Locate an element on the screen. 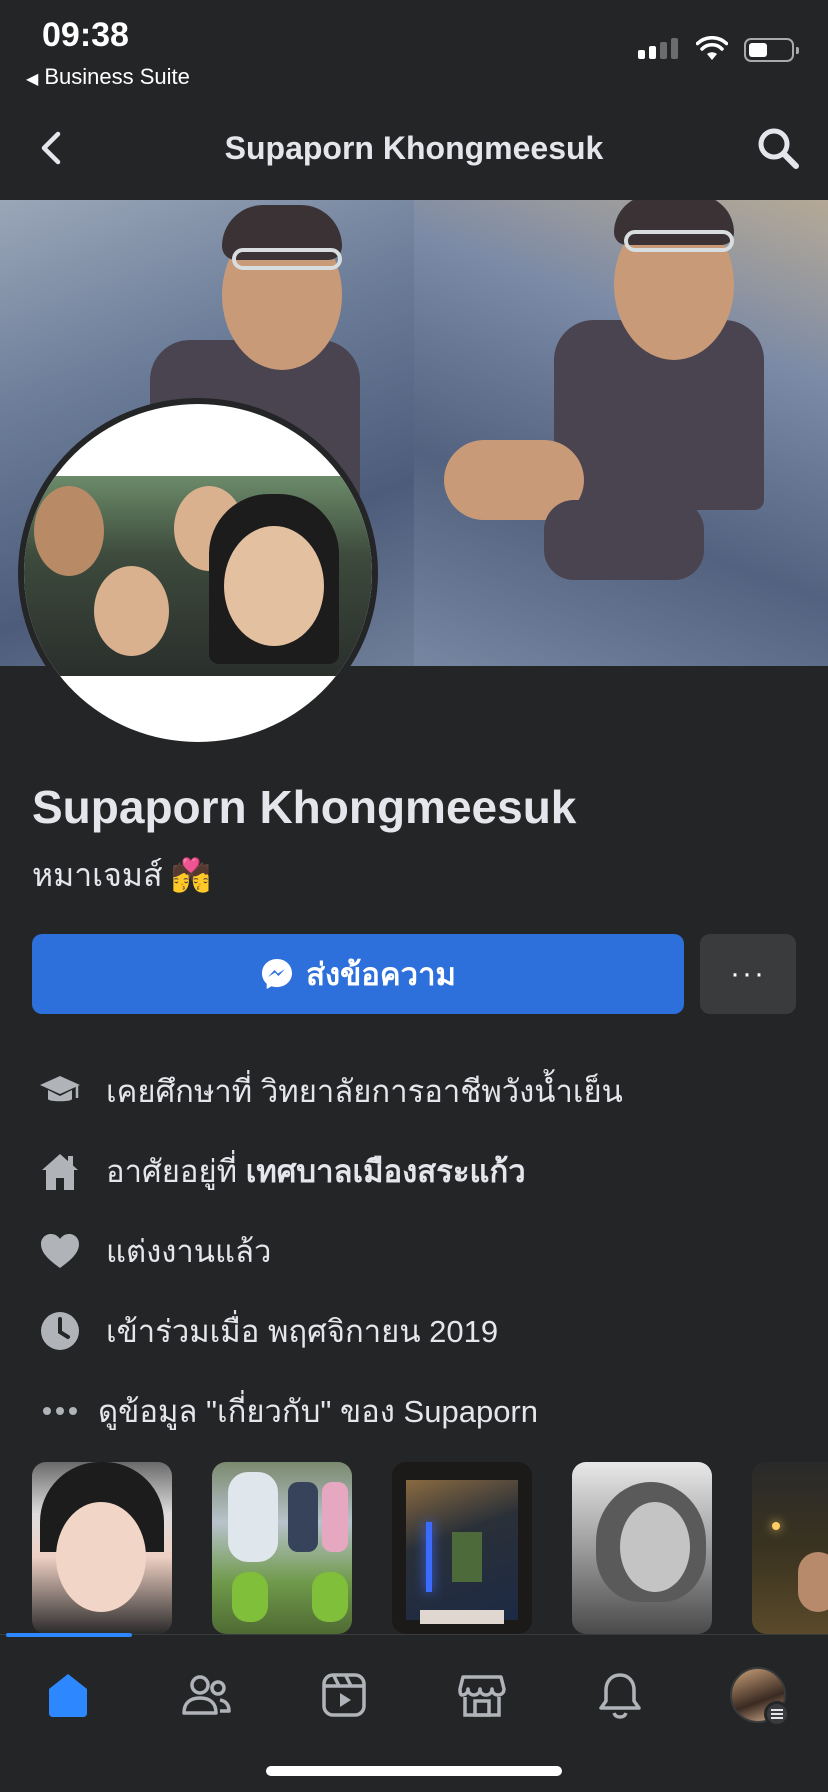 The height and width of the screenshot is (1792, 828). more-options-button: ··· is located at coordinates (748, 974).